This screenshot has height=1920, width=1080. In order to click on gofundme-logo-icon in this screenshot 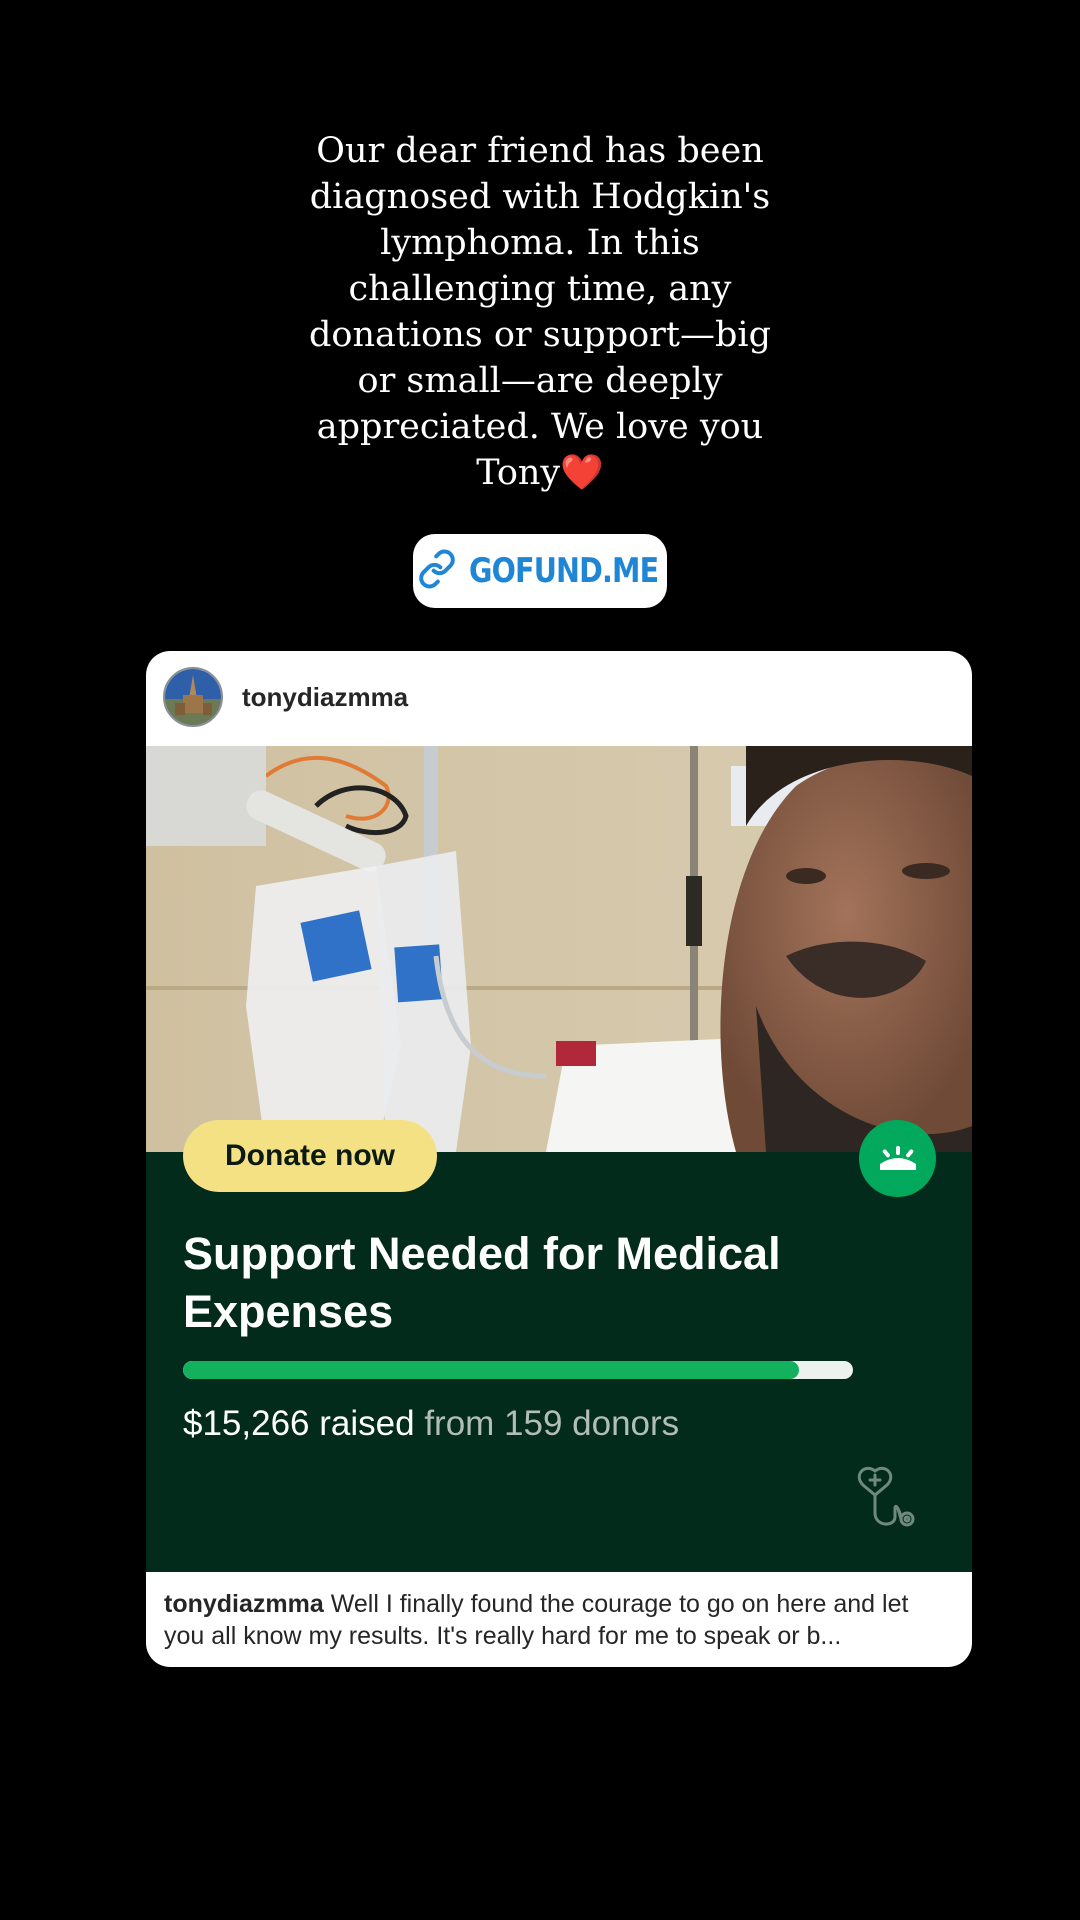, I will do `click(897, 1158)`.